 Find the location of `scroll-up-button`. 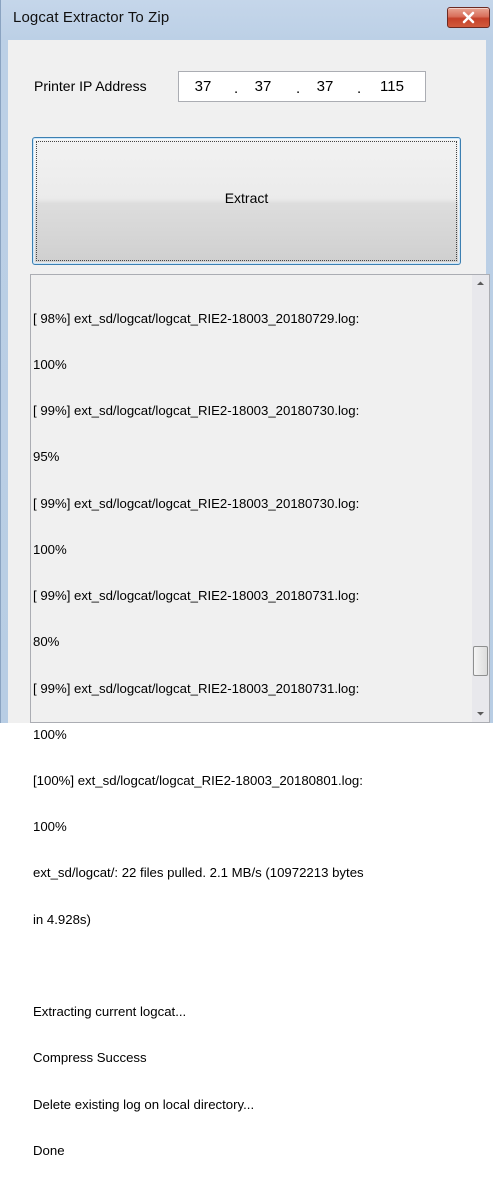

scroll-up-button is located at coordinates (480, 283).